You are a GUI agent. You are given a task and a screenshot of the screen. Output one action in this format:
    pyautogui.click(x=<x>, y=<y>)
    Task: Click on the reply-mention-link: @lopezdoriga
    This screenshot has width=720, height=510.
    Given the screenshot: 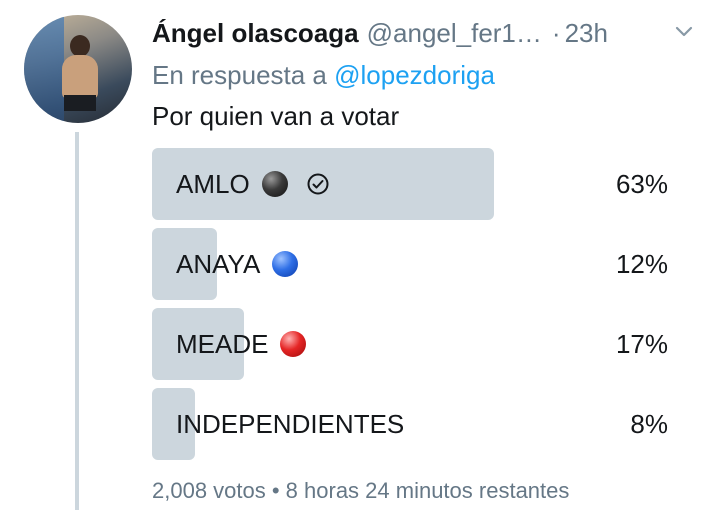 What is the action you would take?
    pyautogui.click(x=414, y=75)
    